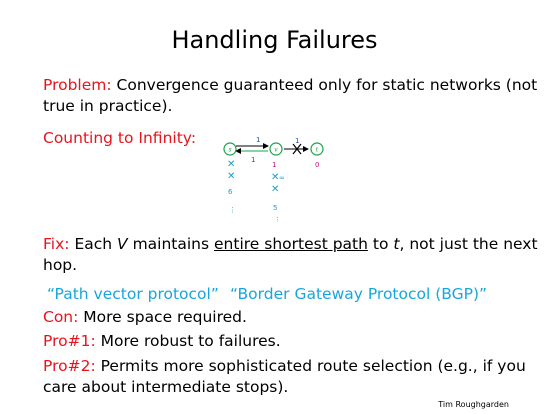 The height and width of the screenshot is (414, 549). Describe the element at coordinates (77, 85) in the screenshot. I see `problem-label: Problem:` at that location.